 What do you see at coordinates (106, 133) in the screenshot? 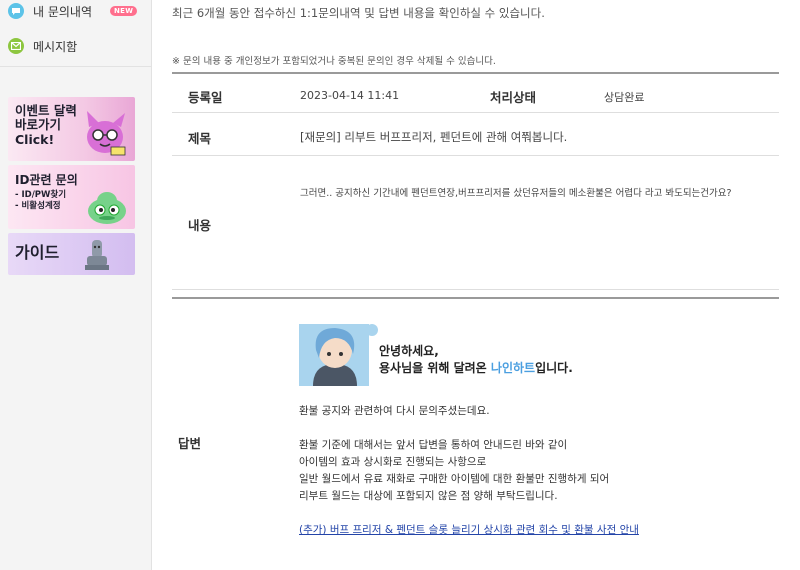
I see `pink-mascot-icon` at bounding box center [106, 133].